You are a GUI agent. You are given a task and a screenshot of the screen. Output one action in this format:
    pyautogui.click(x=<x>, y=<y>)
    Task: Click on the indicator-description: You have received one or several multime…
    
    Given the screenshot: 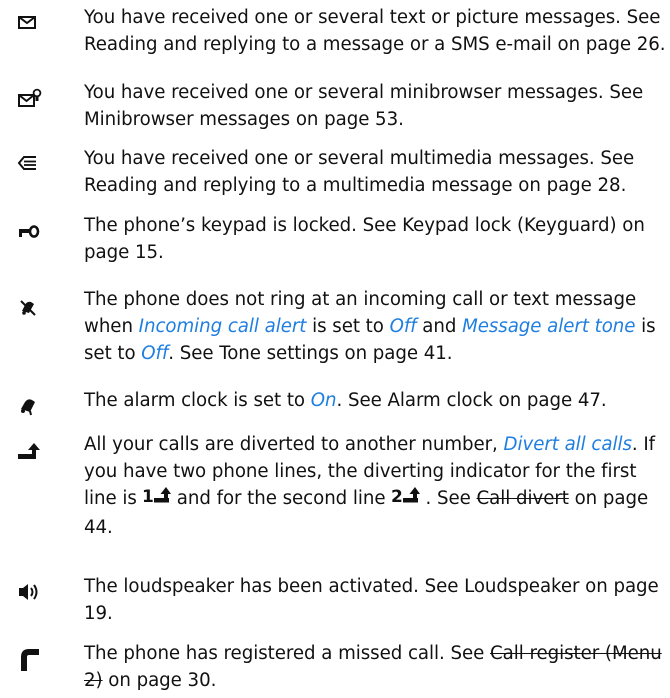 What is the action you would take?
    pyautogui.click(x=359, y=172)
    